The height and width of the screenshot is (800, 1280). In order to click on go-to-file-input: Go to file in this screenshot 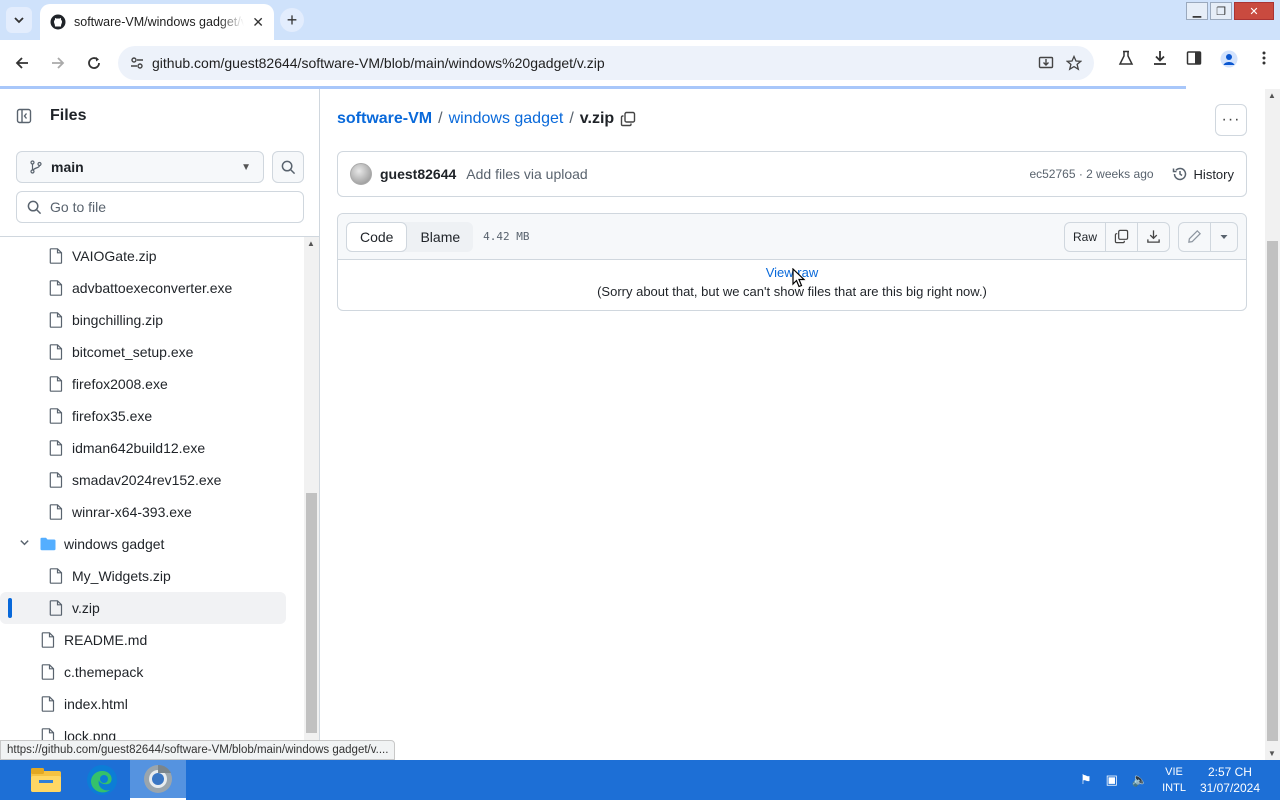, I will do `click(160, 207)`.